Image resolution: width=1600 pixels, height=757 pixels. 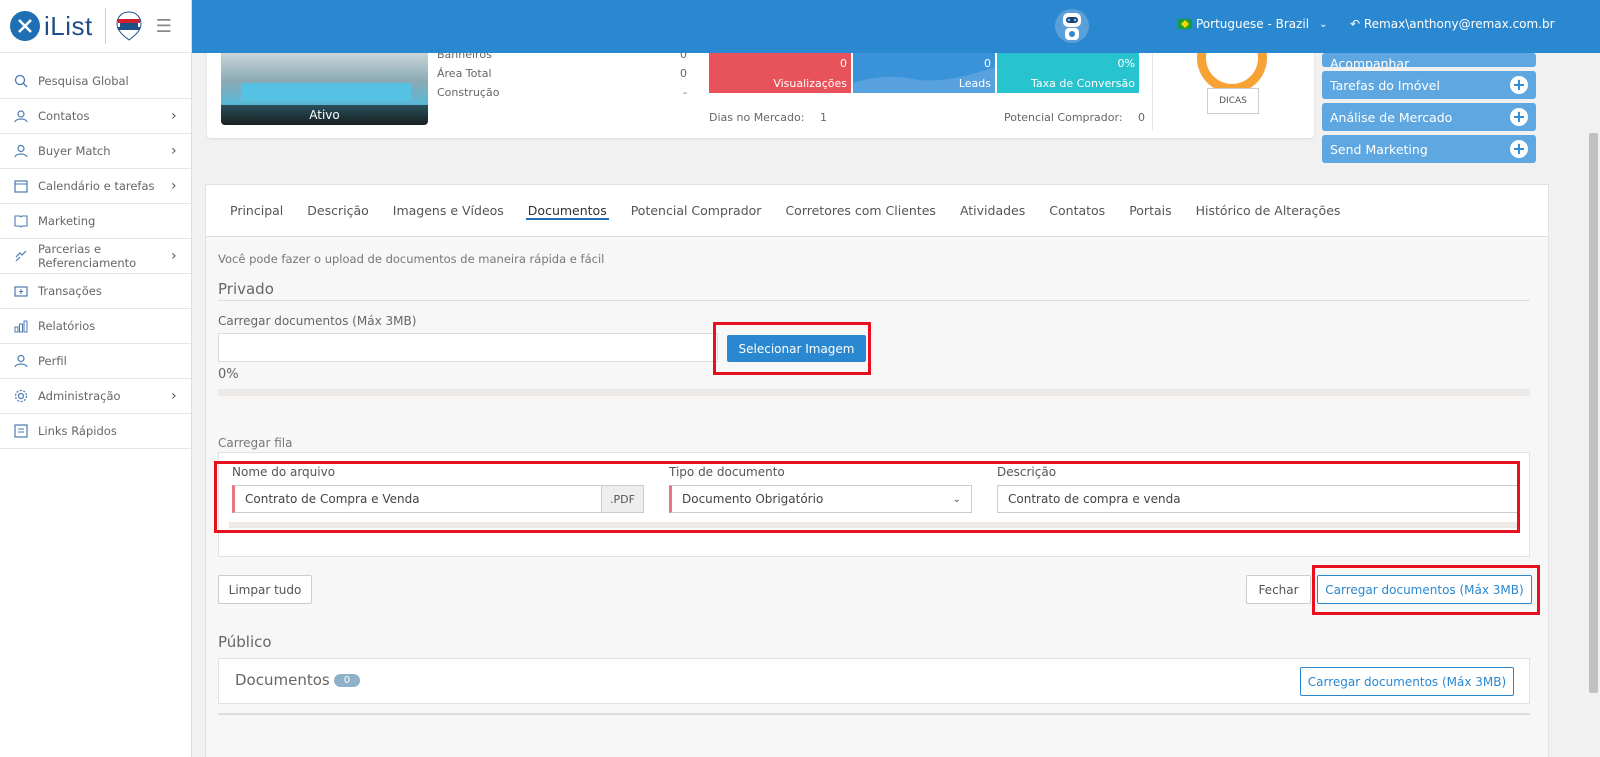 I want to click on menu-toggle-icon: ☰, so click(x=164, y=26).